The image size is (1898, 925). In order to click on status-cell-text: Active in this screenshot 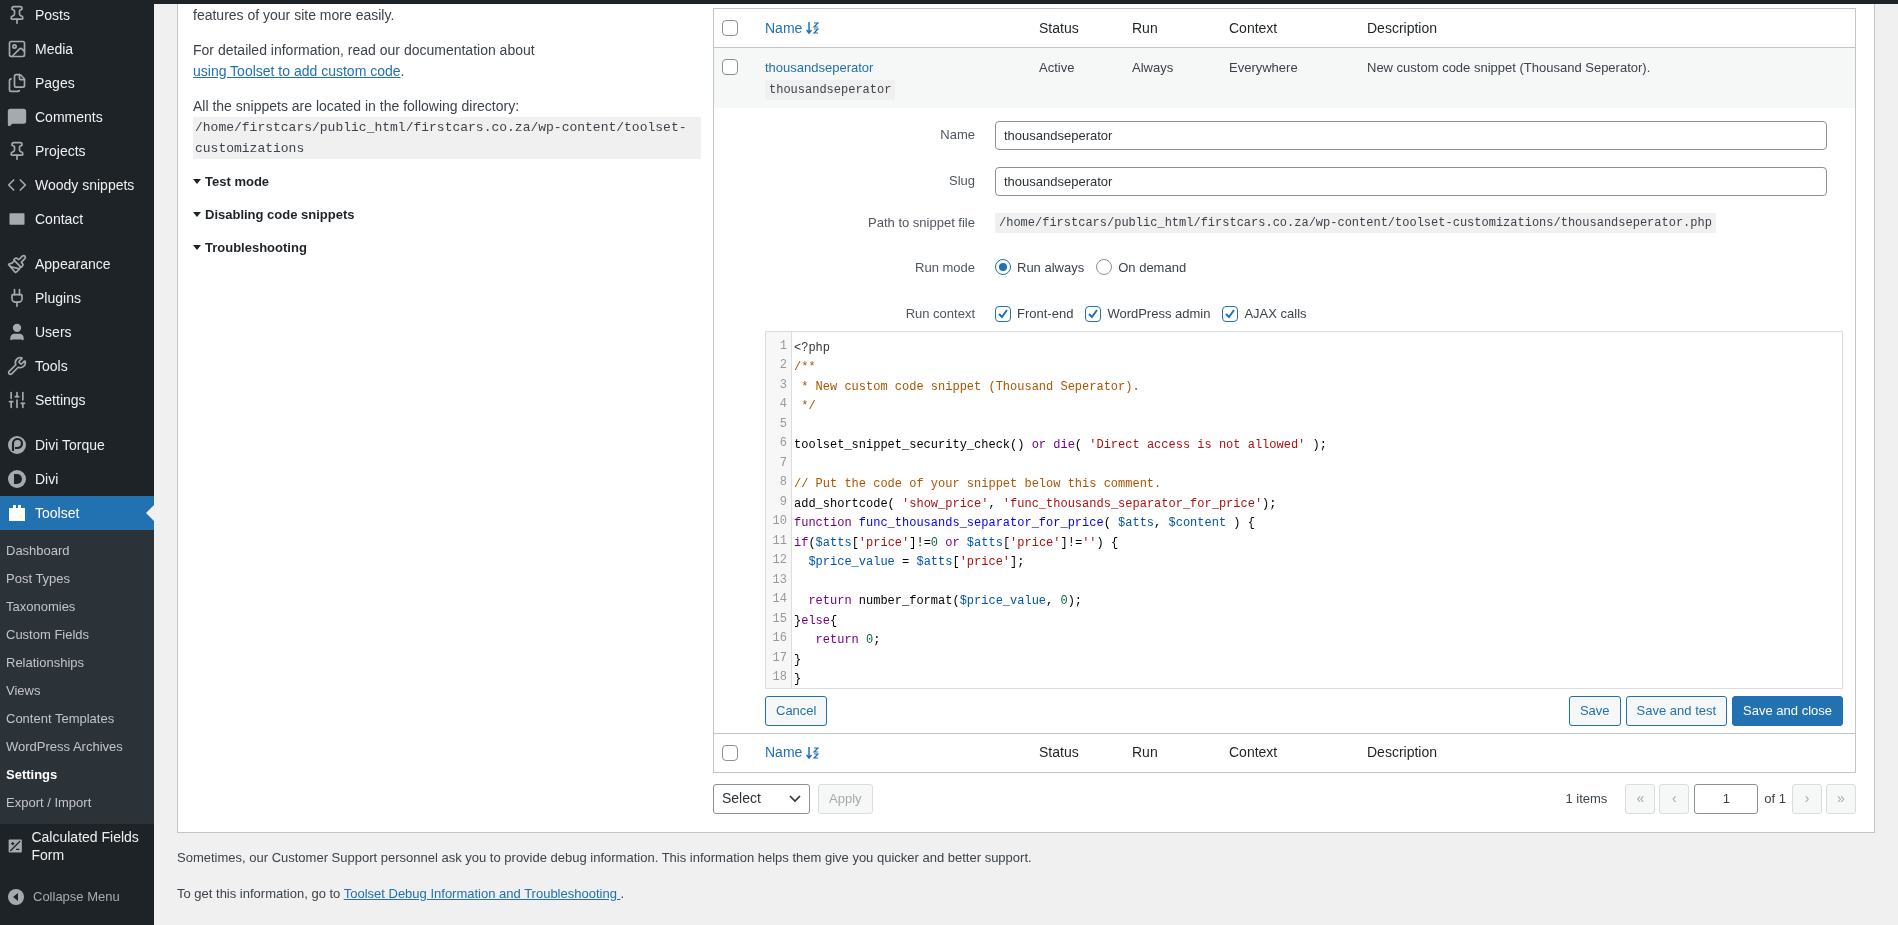, I will do `click(1057, 68)`.